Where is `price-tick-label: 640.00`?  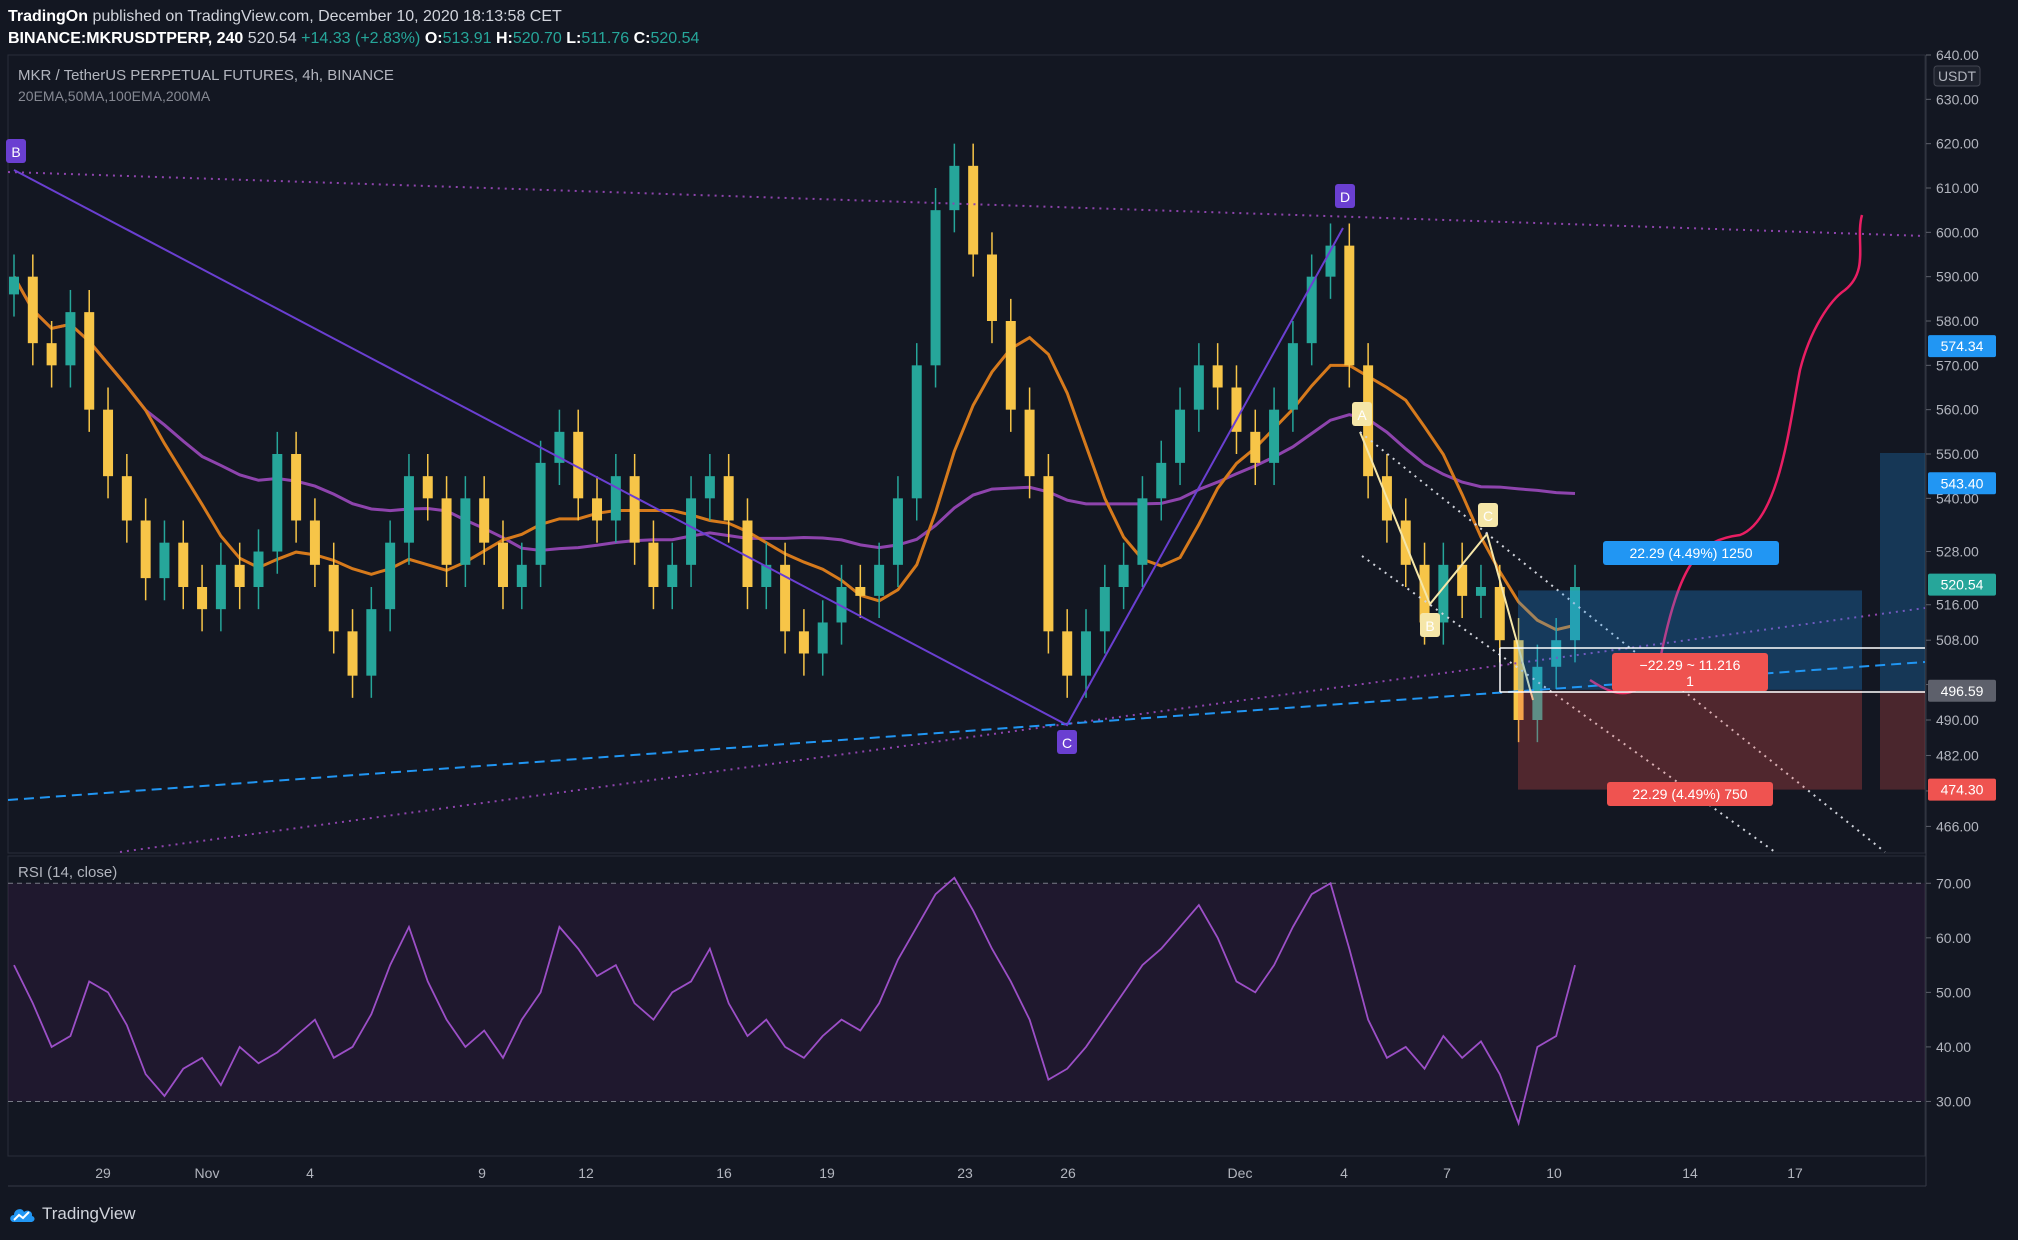 price-tick-label: 640.00 is located at coordinates (1957, 55).